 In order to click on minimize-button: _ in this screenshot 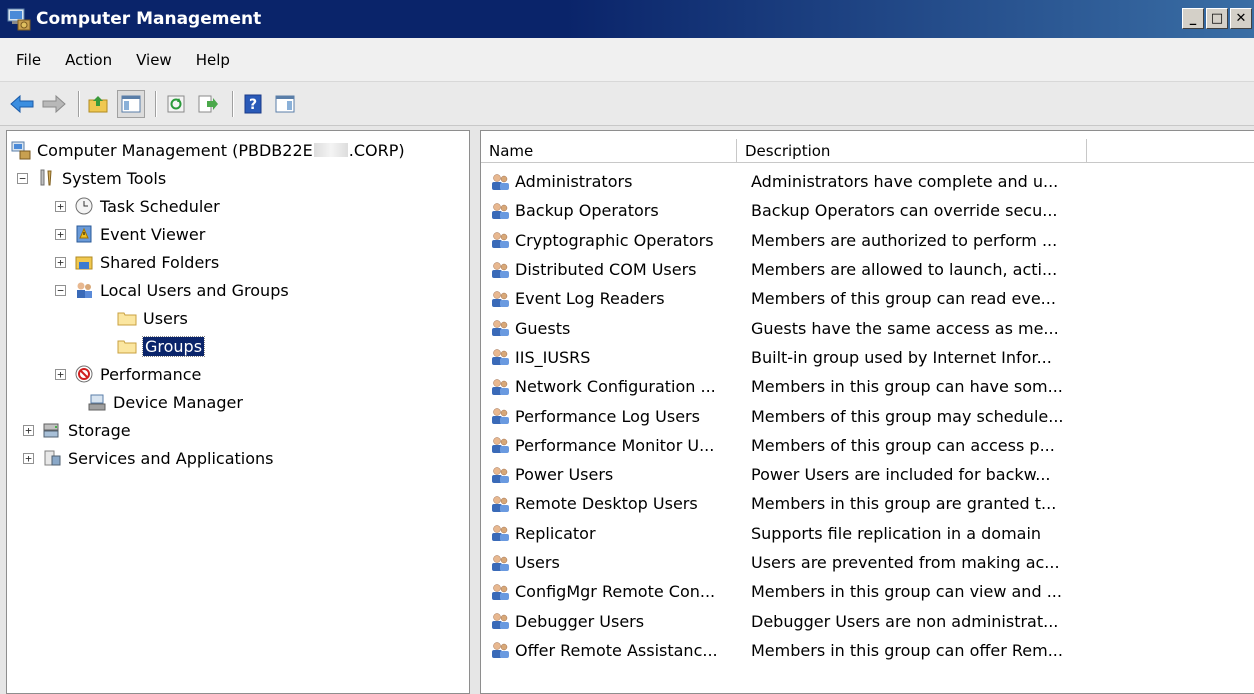, I will do `click(1193, 18)`.